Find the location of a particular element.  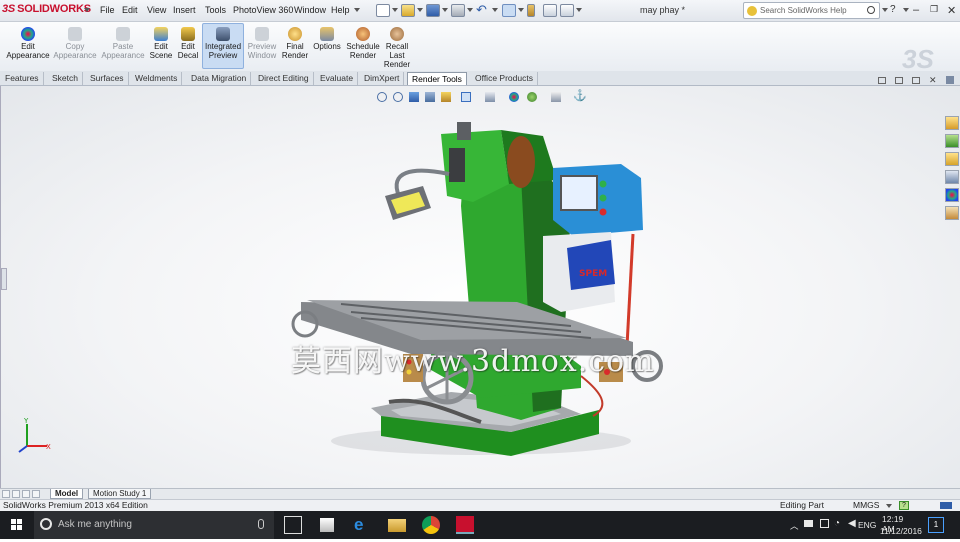

custom-properties-icon is located at coordinates (952, 213).